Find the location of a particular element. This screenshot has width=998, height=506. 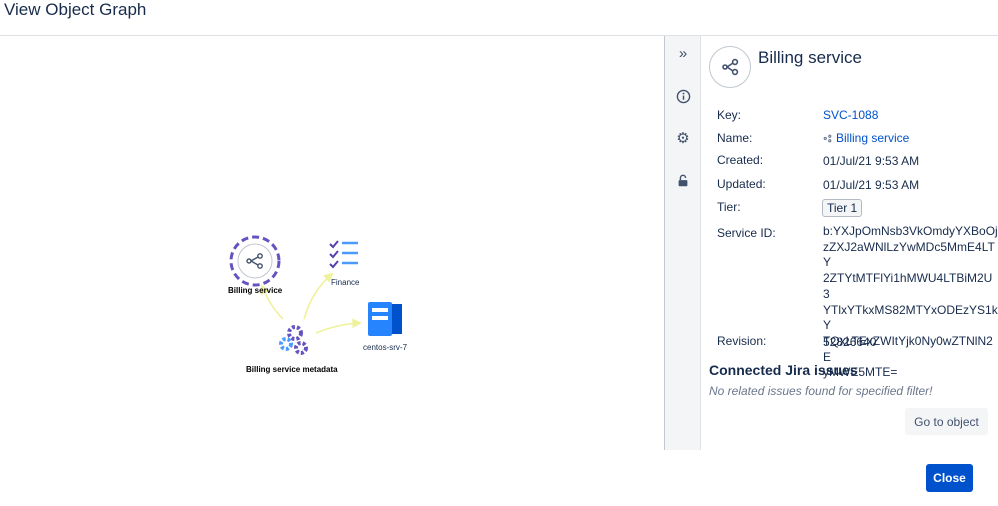

go-to-object-button: Go to object is located at coordinates (946, 421).